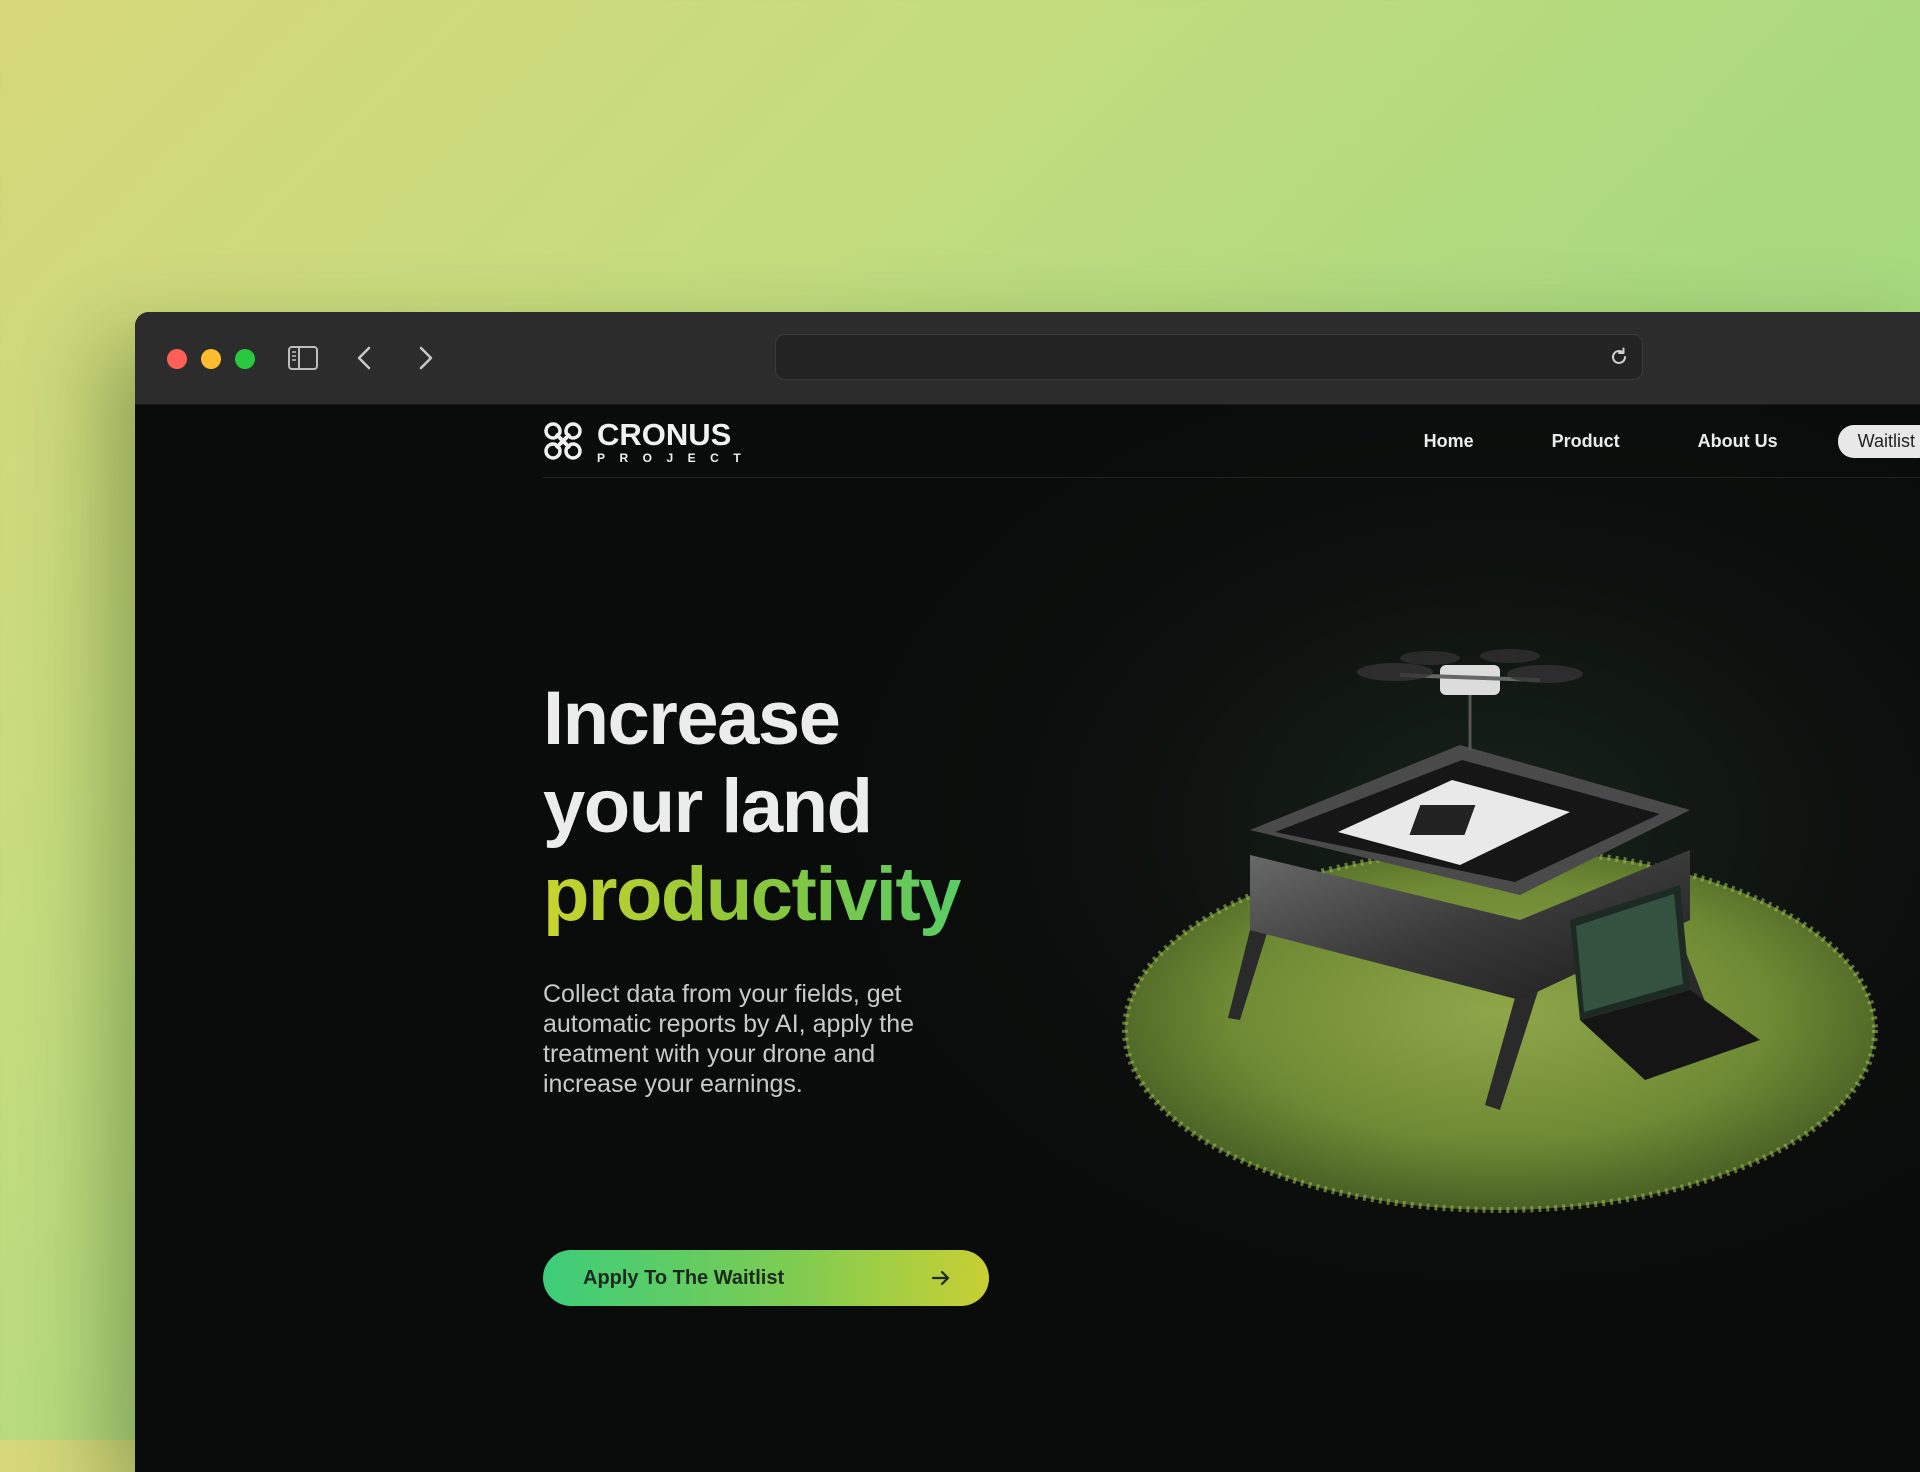  What do you see at coordinates (1586, 441) in the screenshot?
I see `nav-link-product: Product` at bounding box center [1586, 441].